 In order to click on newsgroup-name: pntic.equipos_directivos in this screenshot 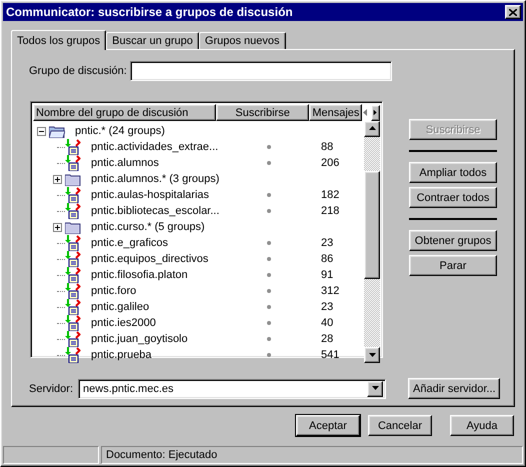, I will do `click(149, 259)`.